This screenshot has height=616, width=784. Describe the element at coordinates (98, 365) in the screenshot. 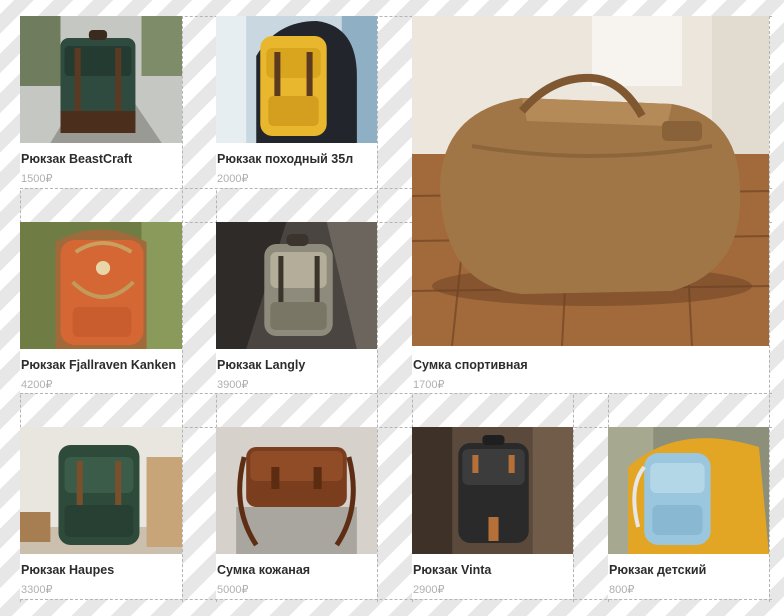

I see `product-title: Рюкзак Fjallraven Kanken` at that location.